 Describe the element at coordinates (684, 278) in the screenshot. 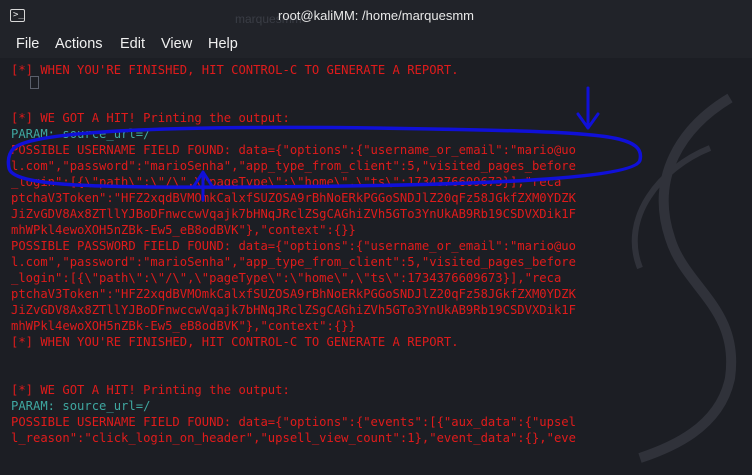

I see `kali-dragon-watermark` at that location.